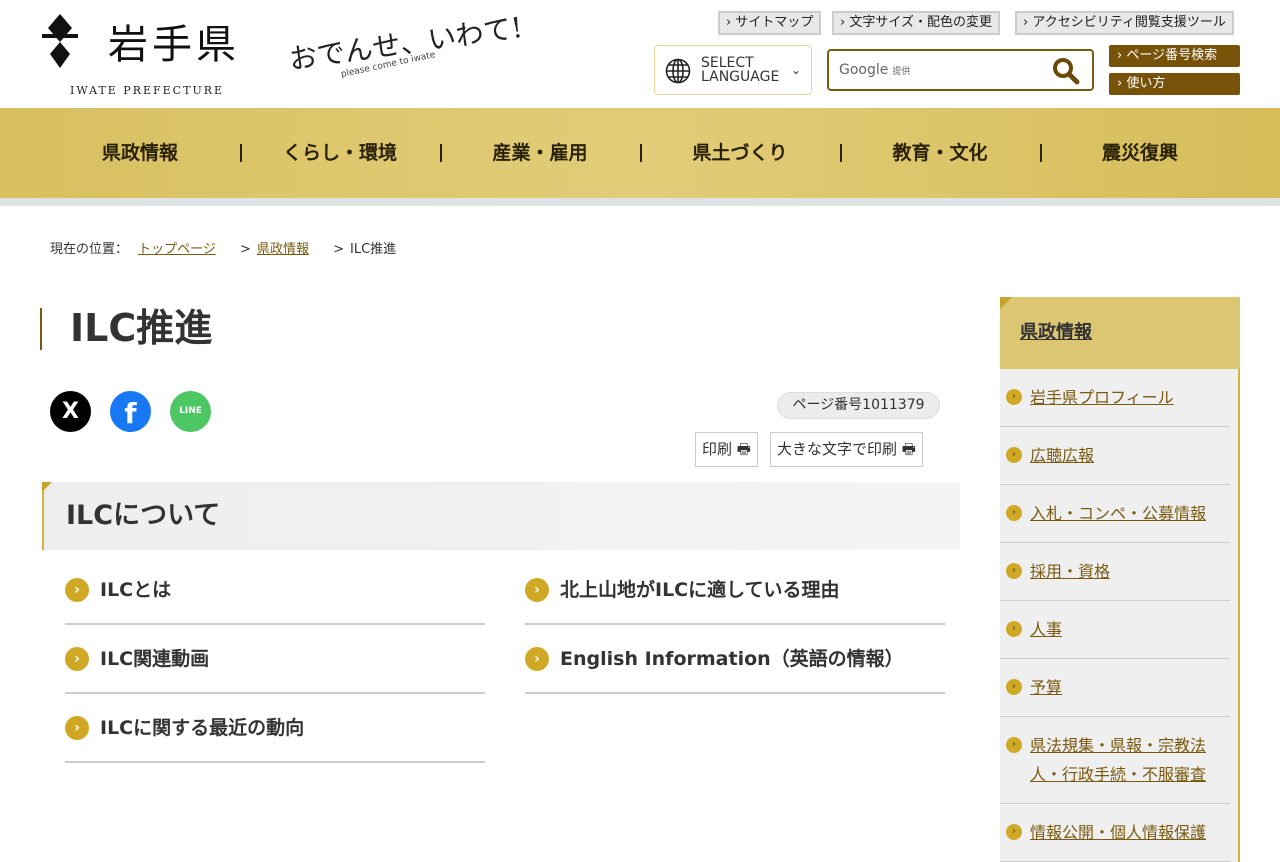  Describe the element at coordinates (283, 249) in the screenshot. I see `breadcrumb-link: 県政情報` at that location.